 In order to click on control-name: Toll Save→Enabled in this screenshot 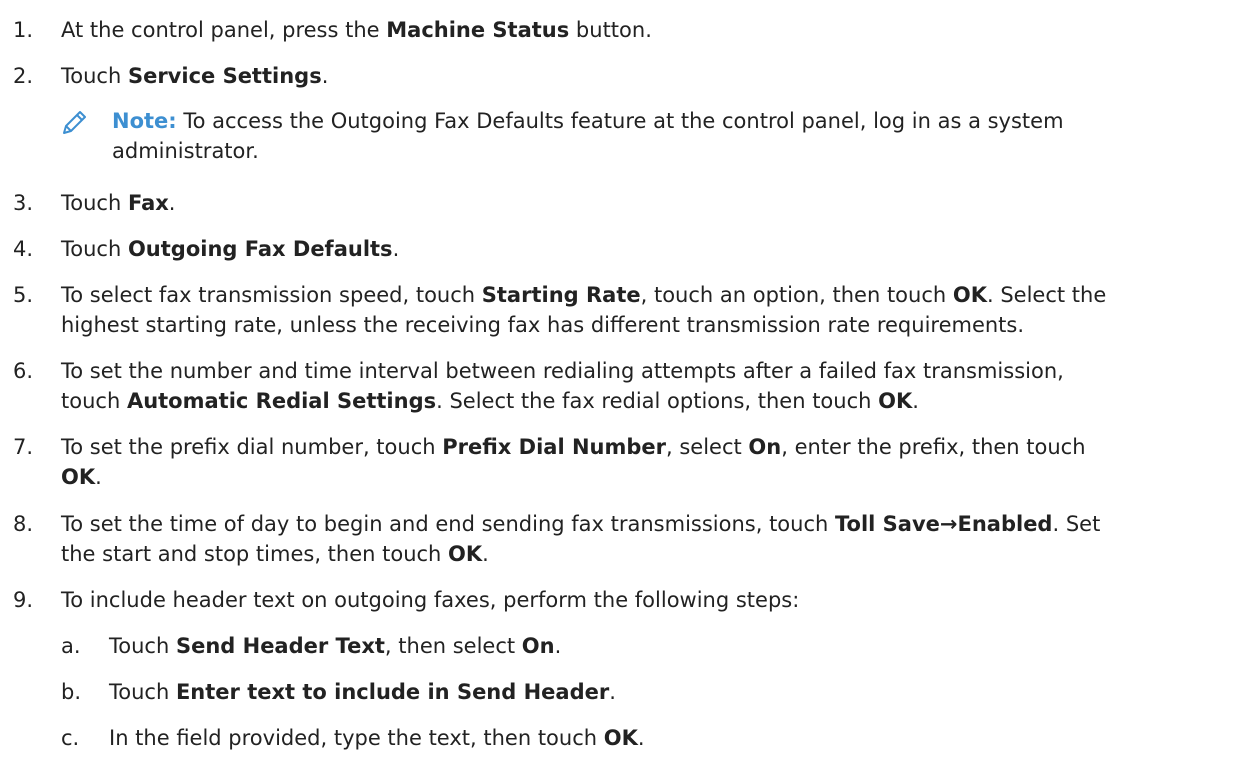, I will do `click(944, 524)`.